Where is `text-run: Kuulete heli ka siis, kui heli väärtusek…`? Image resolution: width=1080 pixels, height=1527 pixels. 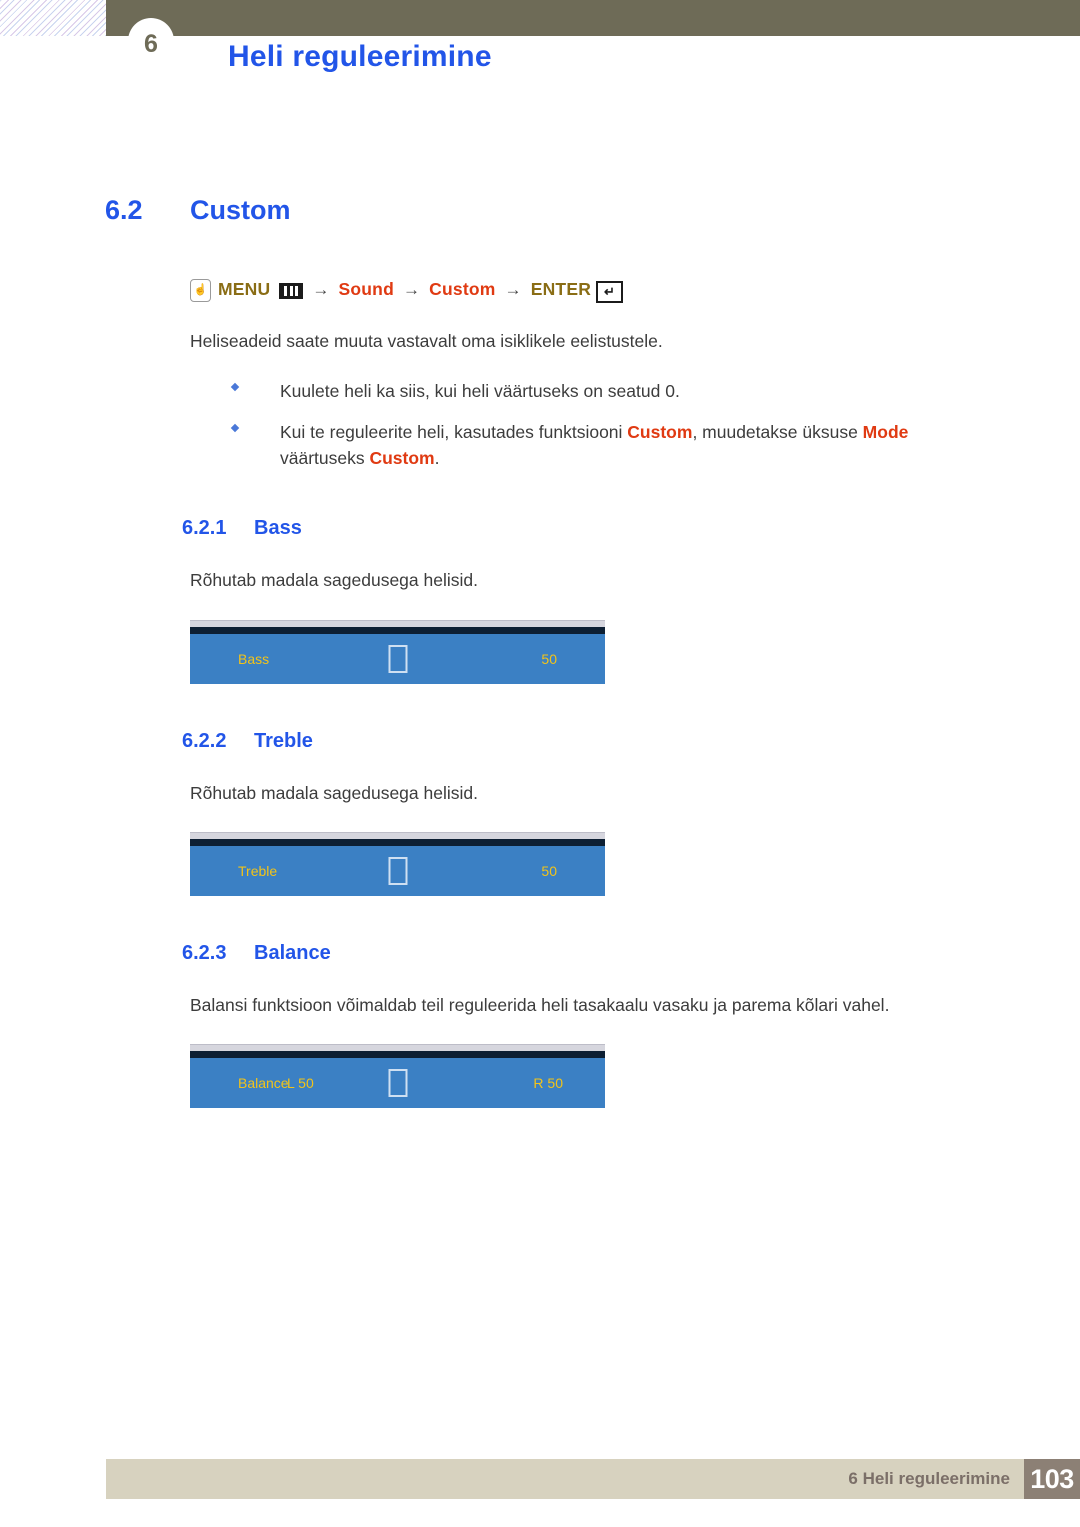
text-run: Kuulete heli ka siis, kui heli väärtusek… is located at coordinates (480, 391).